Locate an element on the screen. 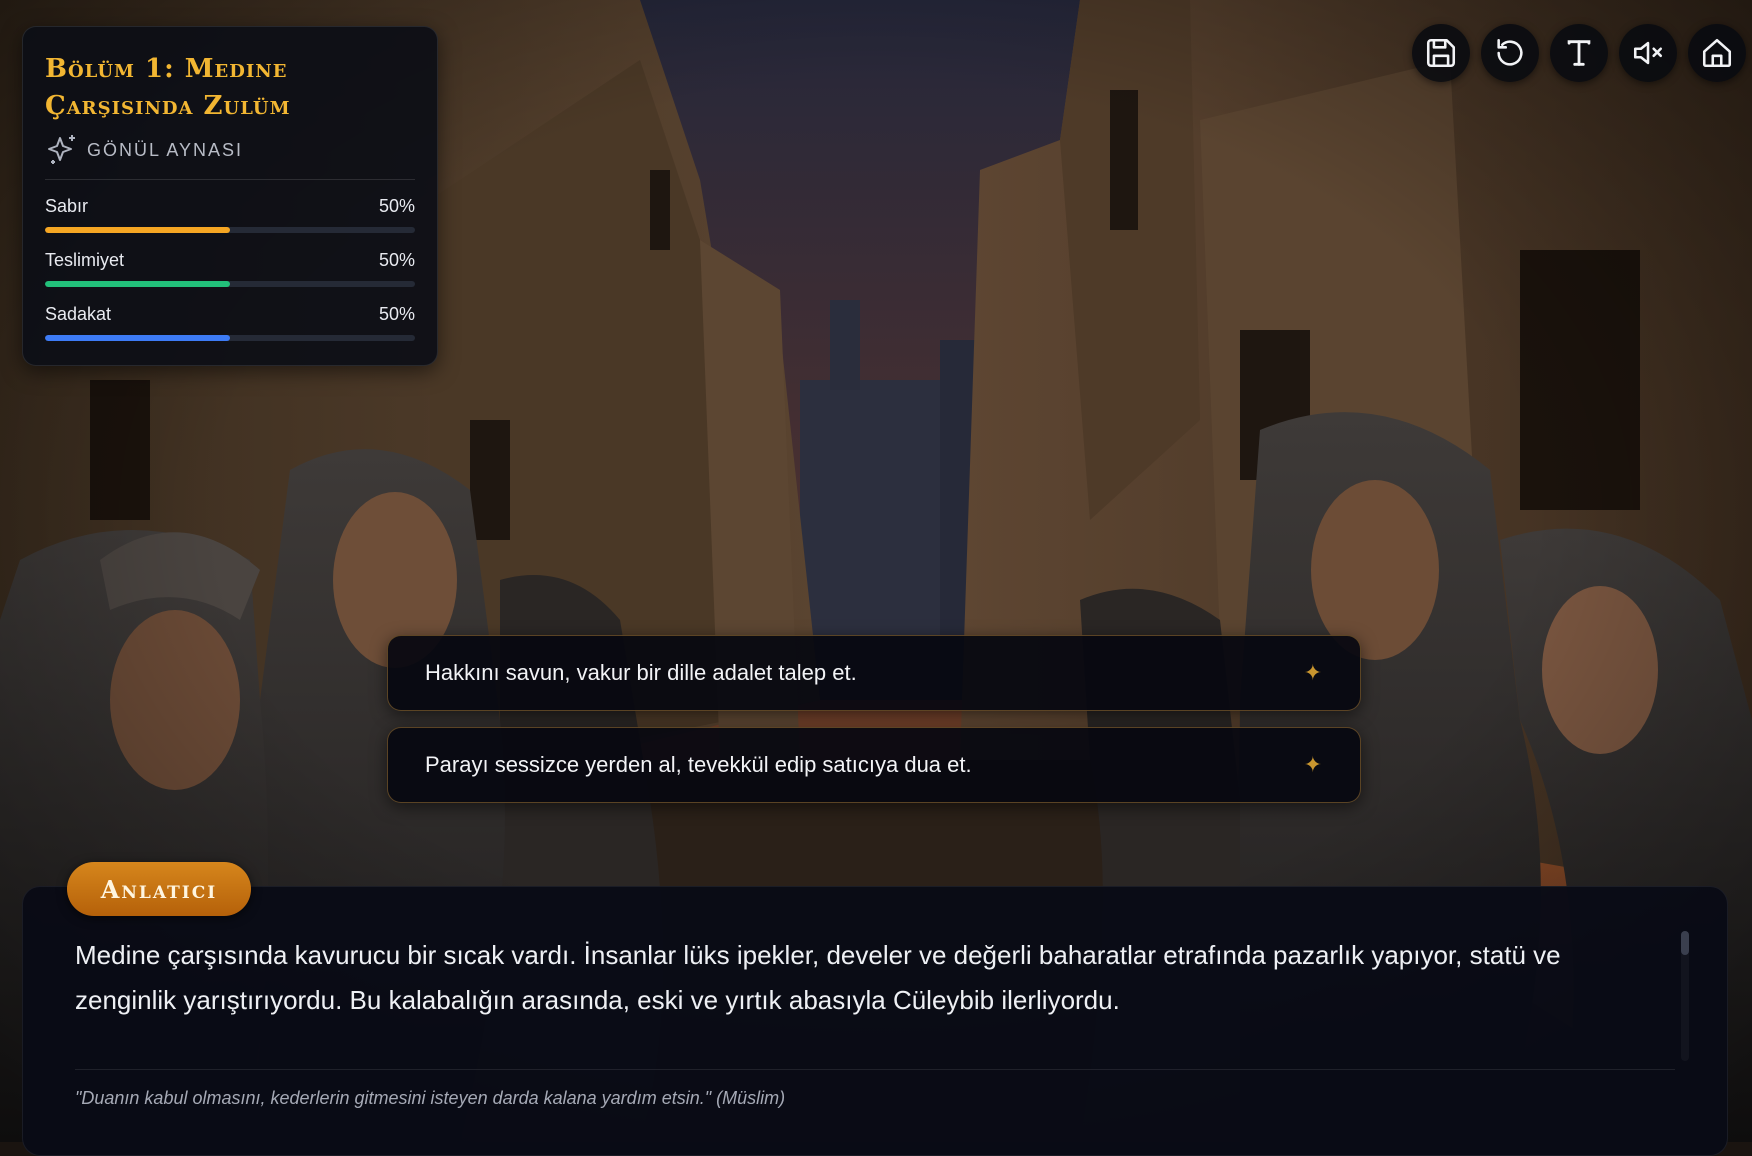 The image size is (1752, 1156). panel-divider is located at coordinates (230, 179).